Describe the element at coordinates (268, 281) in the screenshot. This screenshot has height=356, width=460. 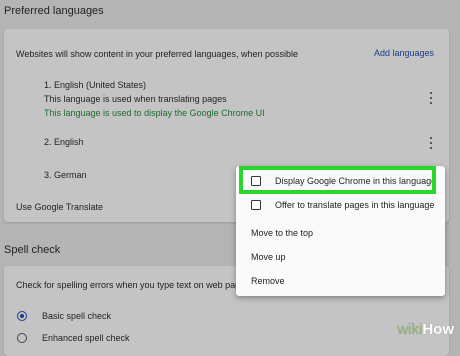
I see `menu-item-remove-label: Remove` at that location.